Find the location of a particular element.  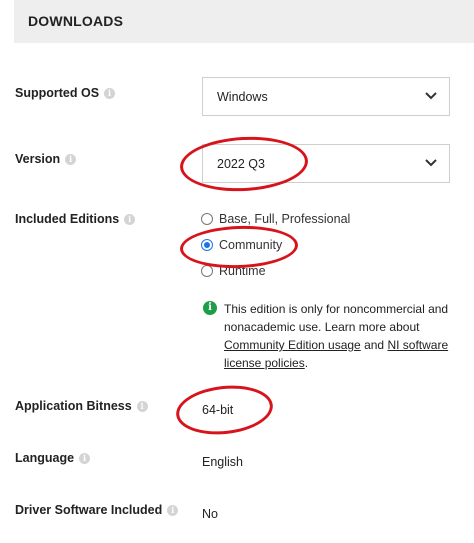

notice-text-middle: and is located at coordinates (374, 345).